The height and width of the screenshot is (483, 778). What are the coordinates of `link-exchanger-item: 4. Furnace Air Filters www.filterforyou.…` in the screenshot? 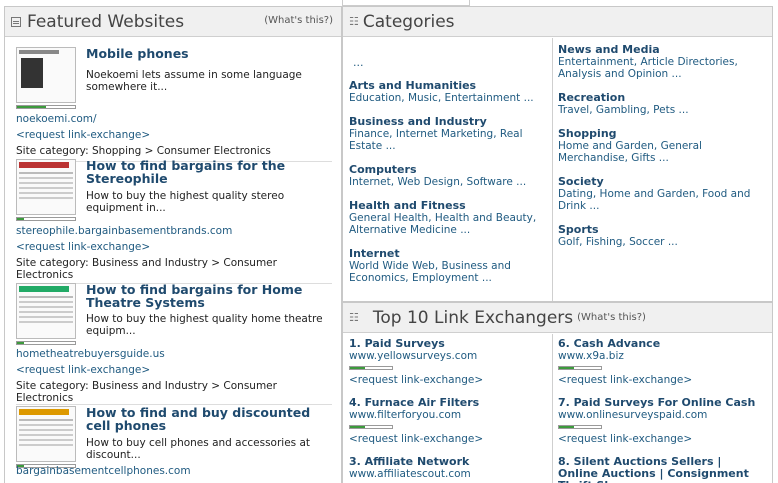 It's located at (451, 421).